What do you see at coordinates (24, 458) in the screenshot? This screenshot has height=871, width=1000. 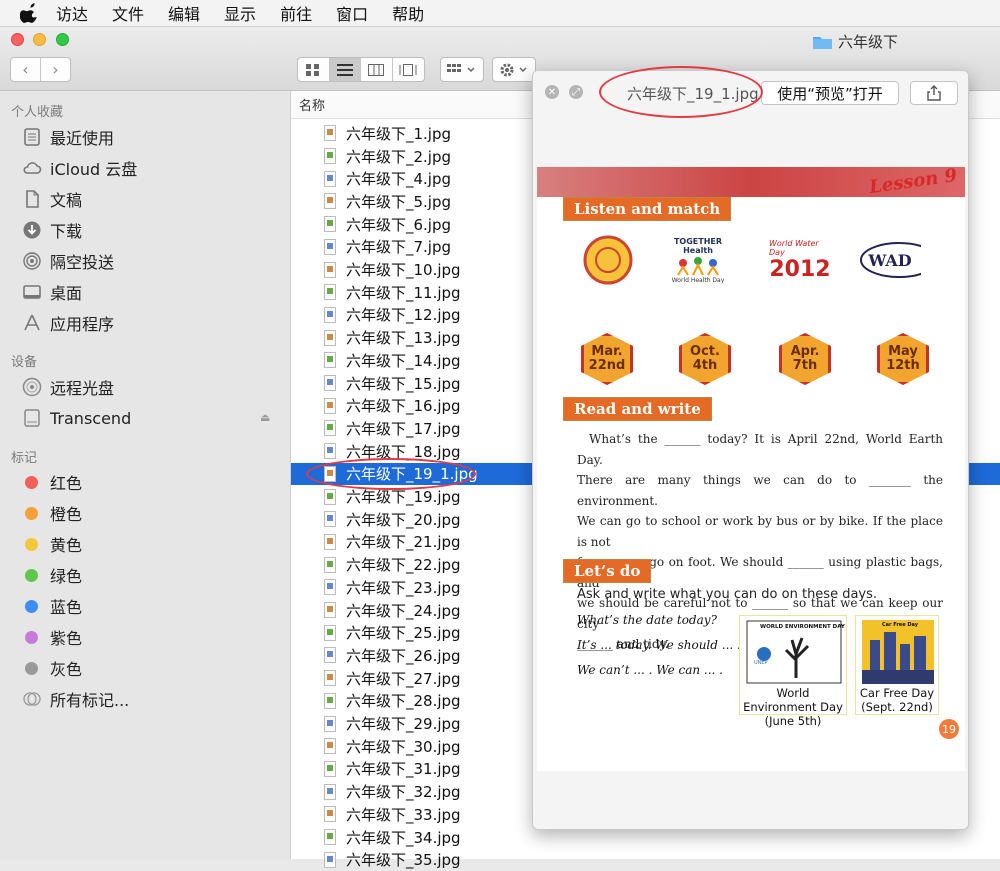 I see `tags-header: 标记` at bounding box center [24, 458].